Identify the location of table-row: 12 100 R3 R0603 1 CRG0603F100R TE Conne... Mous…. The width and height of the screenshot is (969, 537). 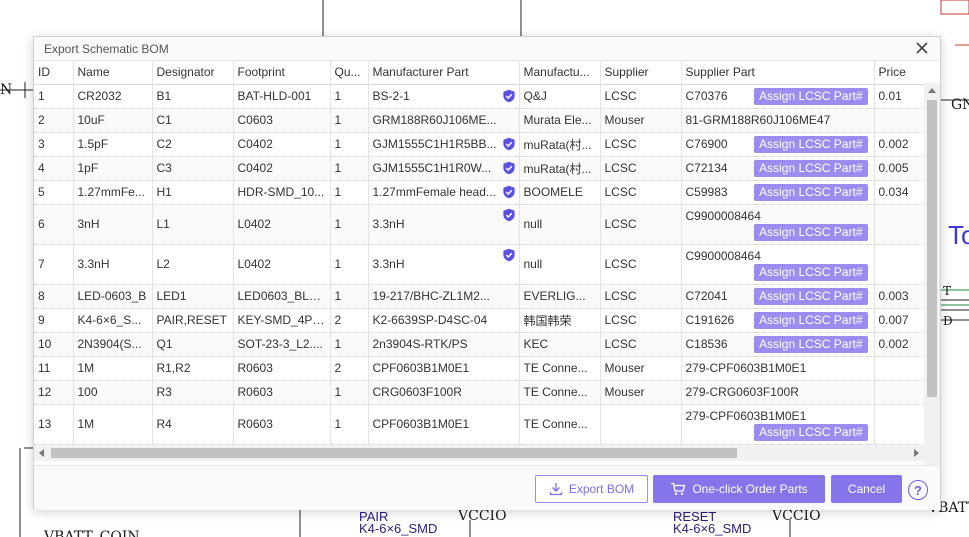
(487, 392).